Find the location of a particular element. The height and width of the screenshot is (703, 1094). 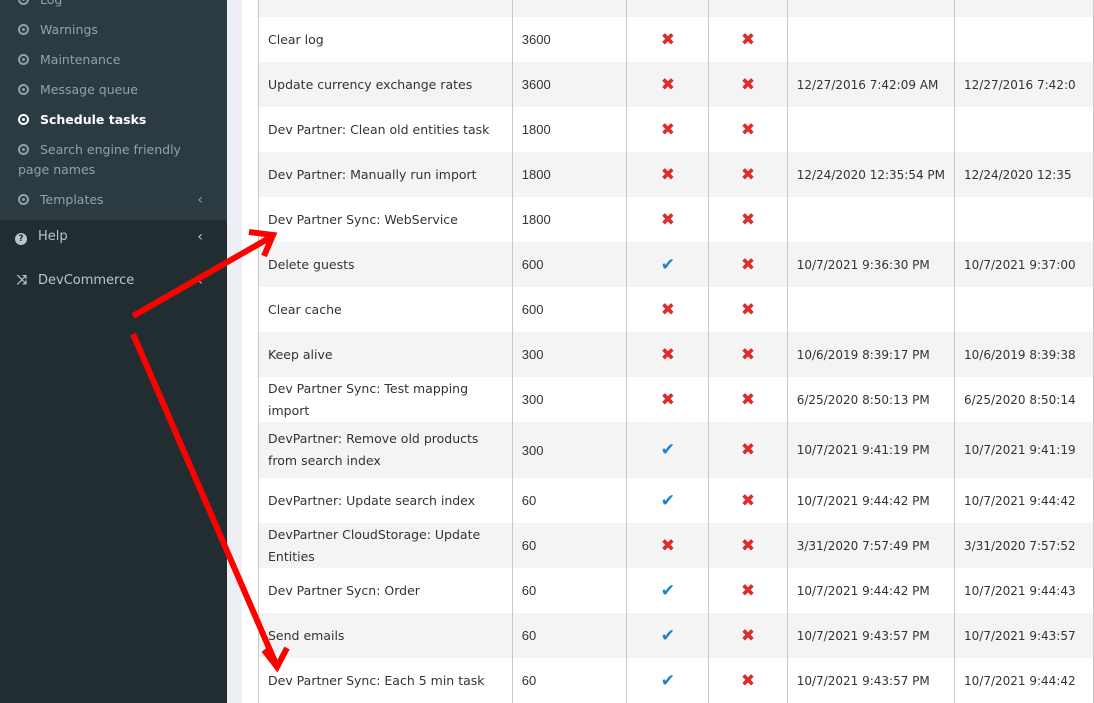

sidebar-item-message-queue: Message queue is located at coordinates (113, 90).